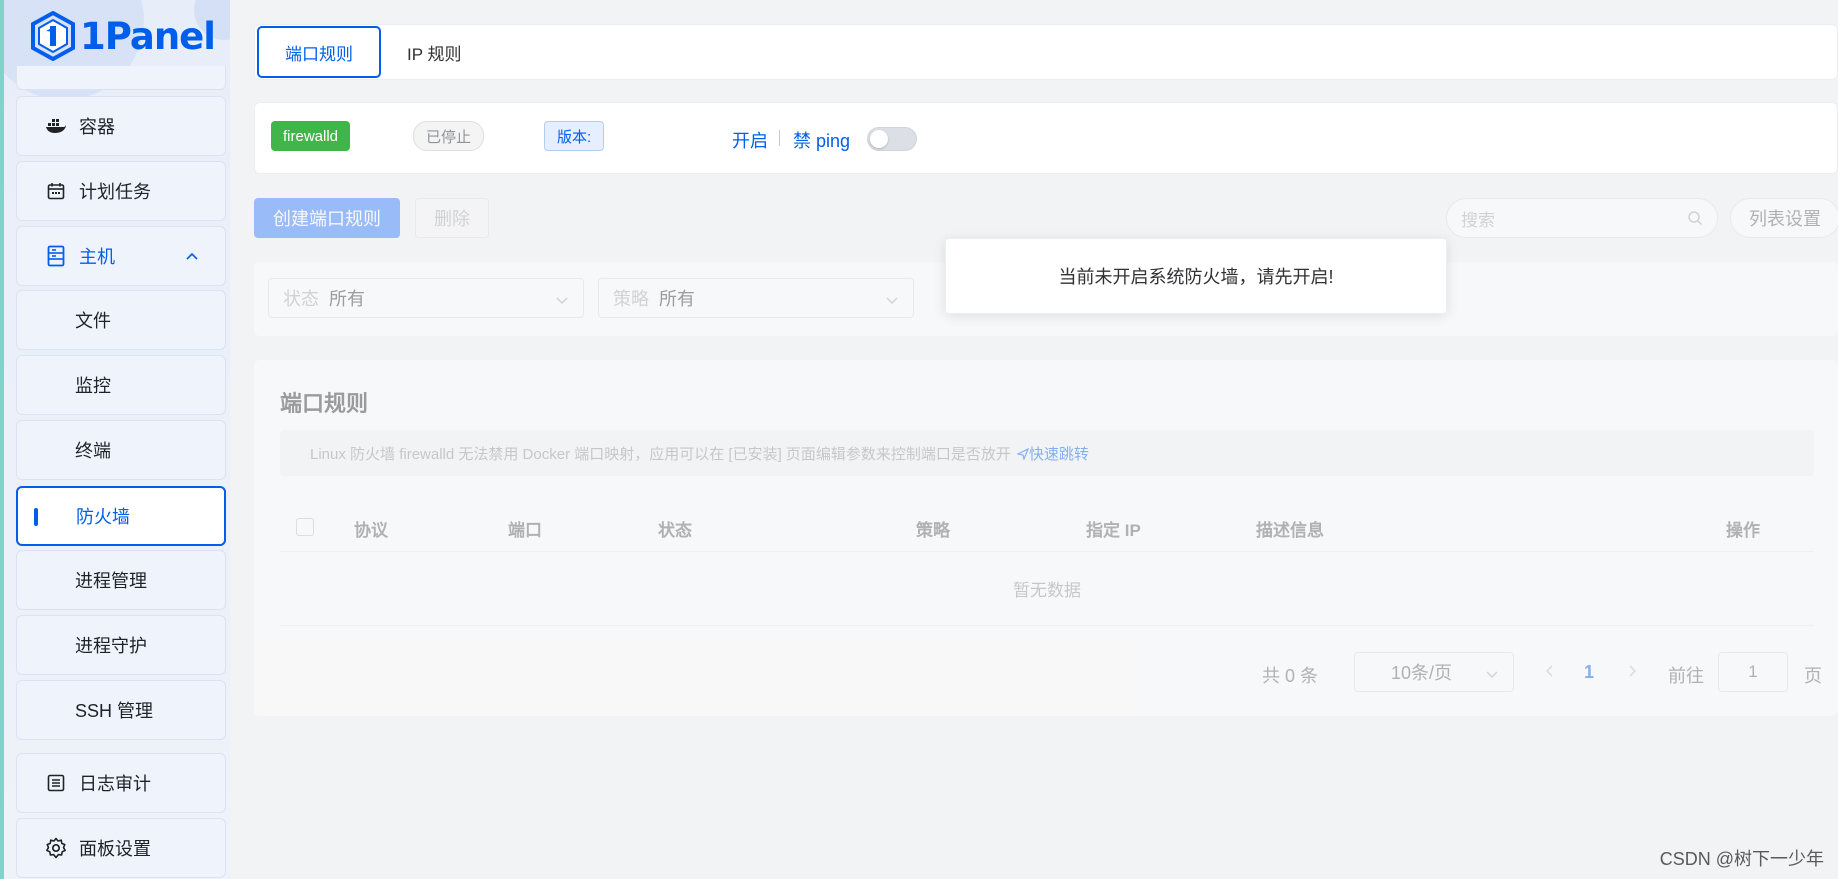 The width and height of the screenshot is (1838, 879). I want to click on menu-item-partial, so click(121, 78).